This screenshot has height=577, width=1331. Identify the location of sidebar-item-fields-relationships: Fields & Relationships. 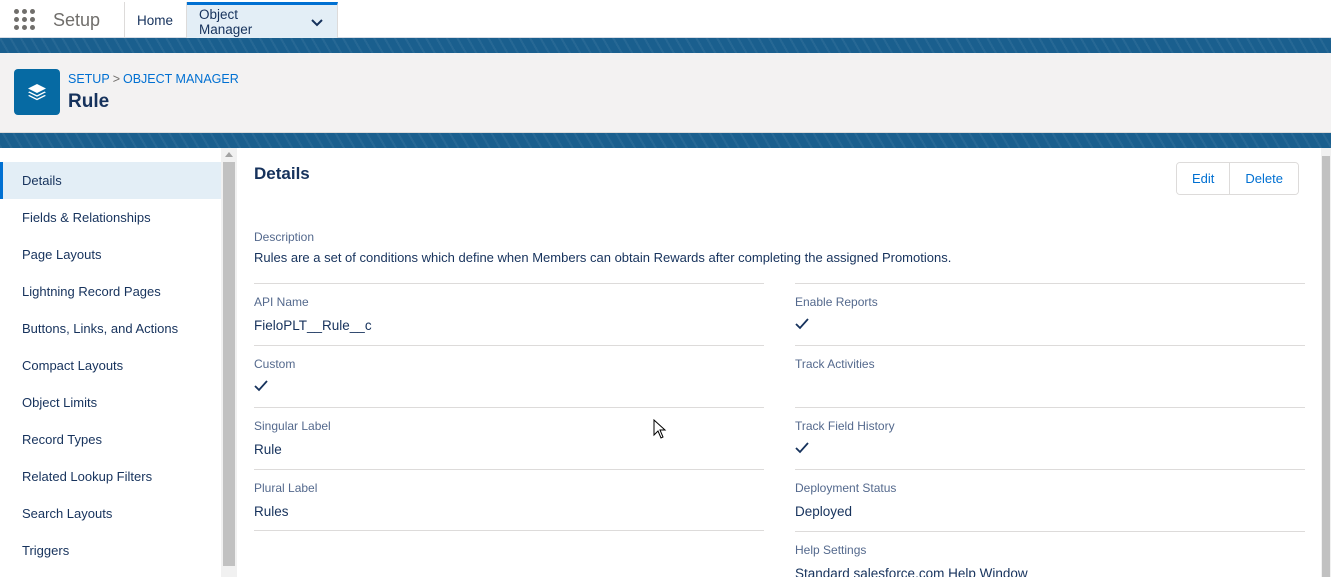
(110, 217).